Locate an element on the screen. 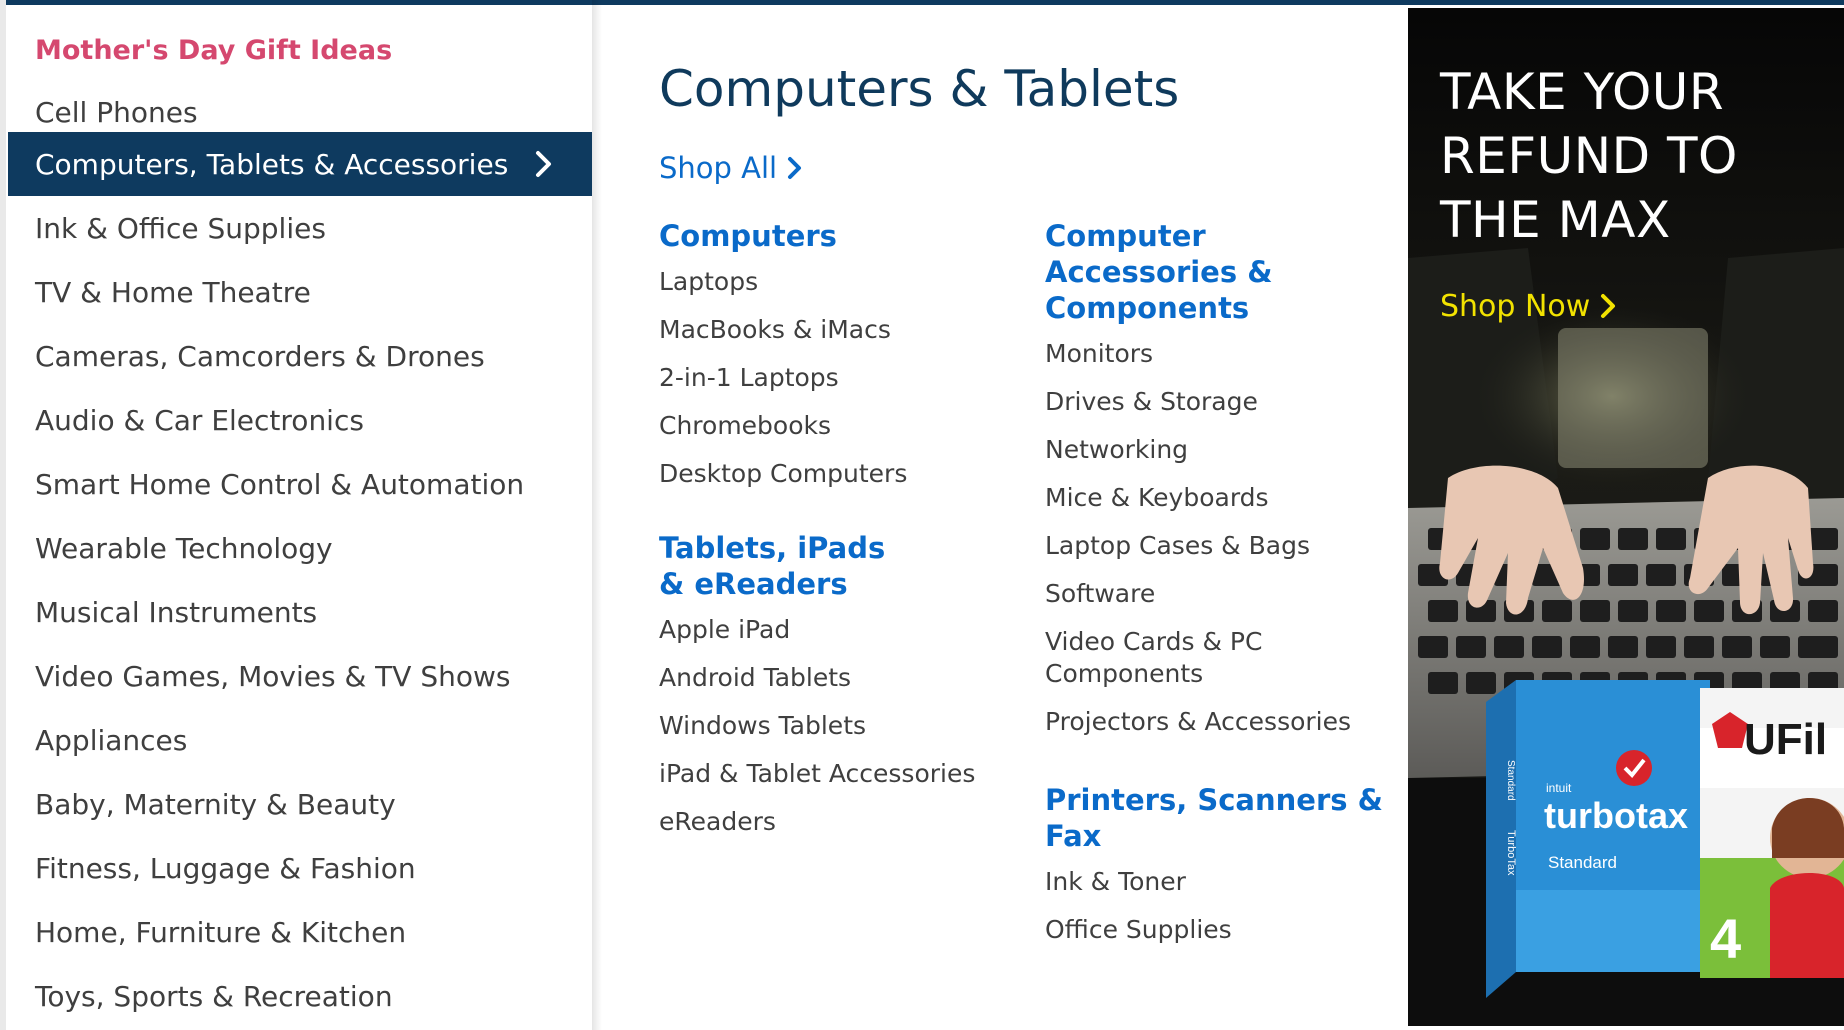 The height and width of the screenshot is (1030, 1844). turbotax-edition: Standard is located at coordinates (1582, 862).